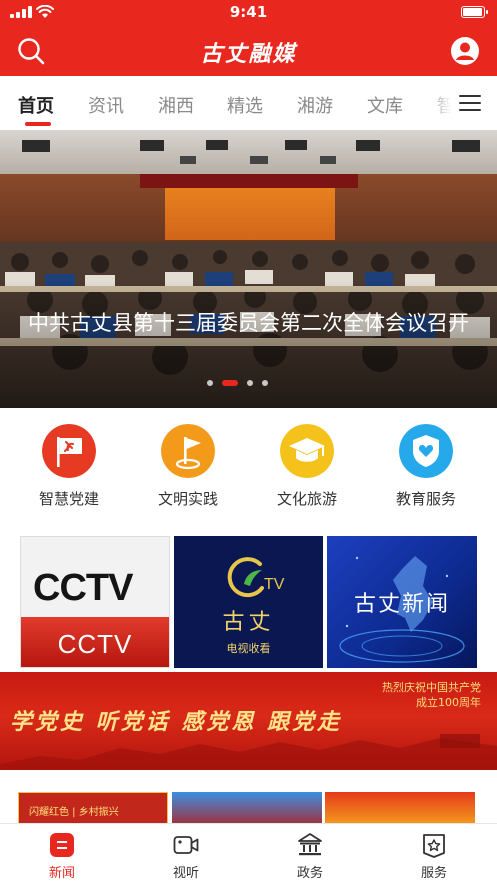 The height and width of the screenshot is (883, 497). What do you see at coordinates (431, 695) in the screenshot?
I see `party-anniversary-note: 热烈庆祝中国共产党 成立100周年` at bounding box center [431, 695].